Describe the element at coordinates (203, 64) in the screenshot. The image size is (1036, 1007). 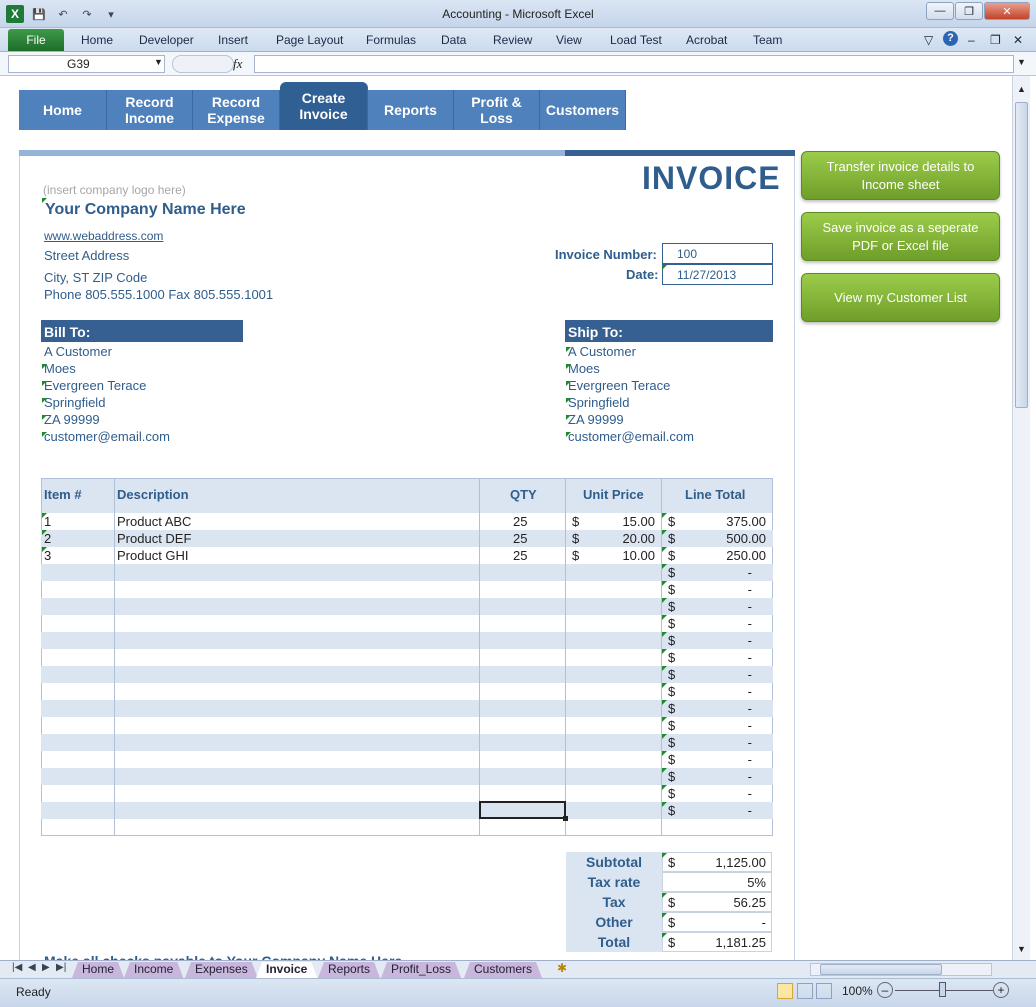
I see `formula-bar-expander` at that location.